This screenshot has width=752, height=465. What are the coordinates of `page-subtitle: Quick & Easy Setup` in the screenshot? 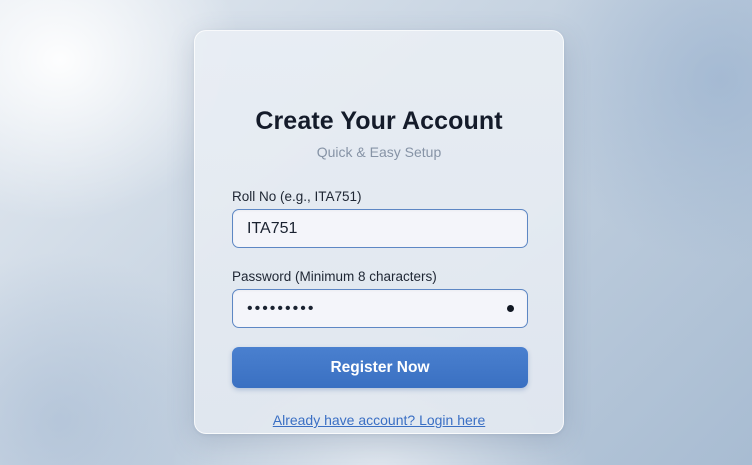 It's located at (379, 152).